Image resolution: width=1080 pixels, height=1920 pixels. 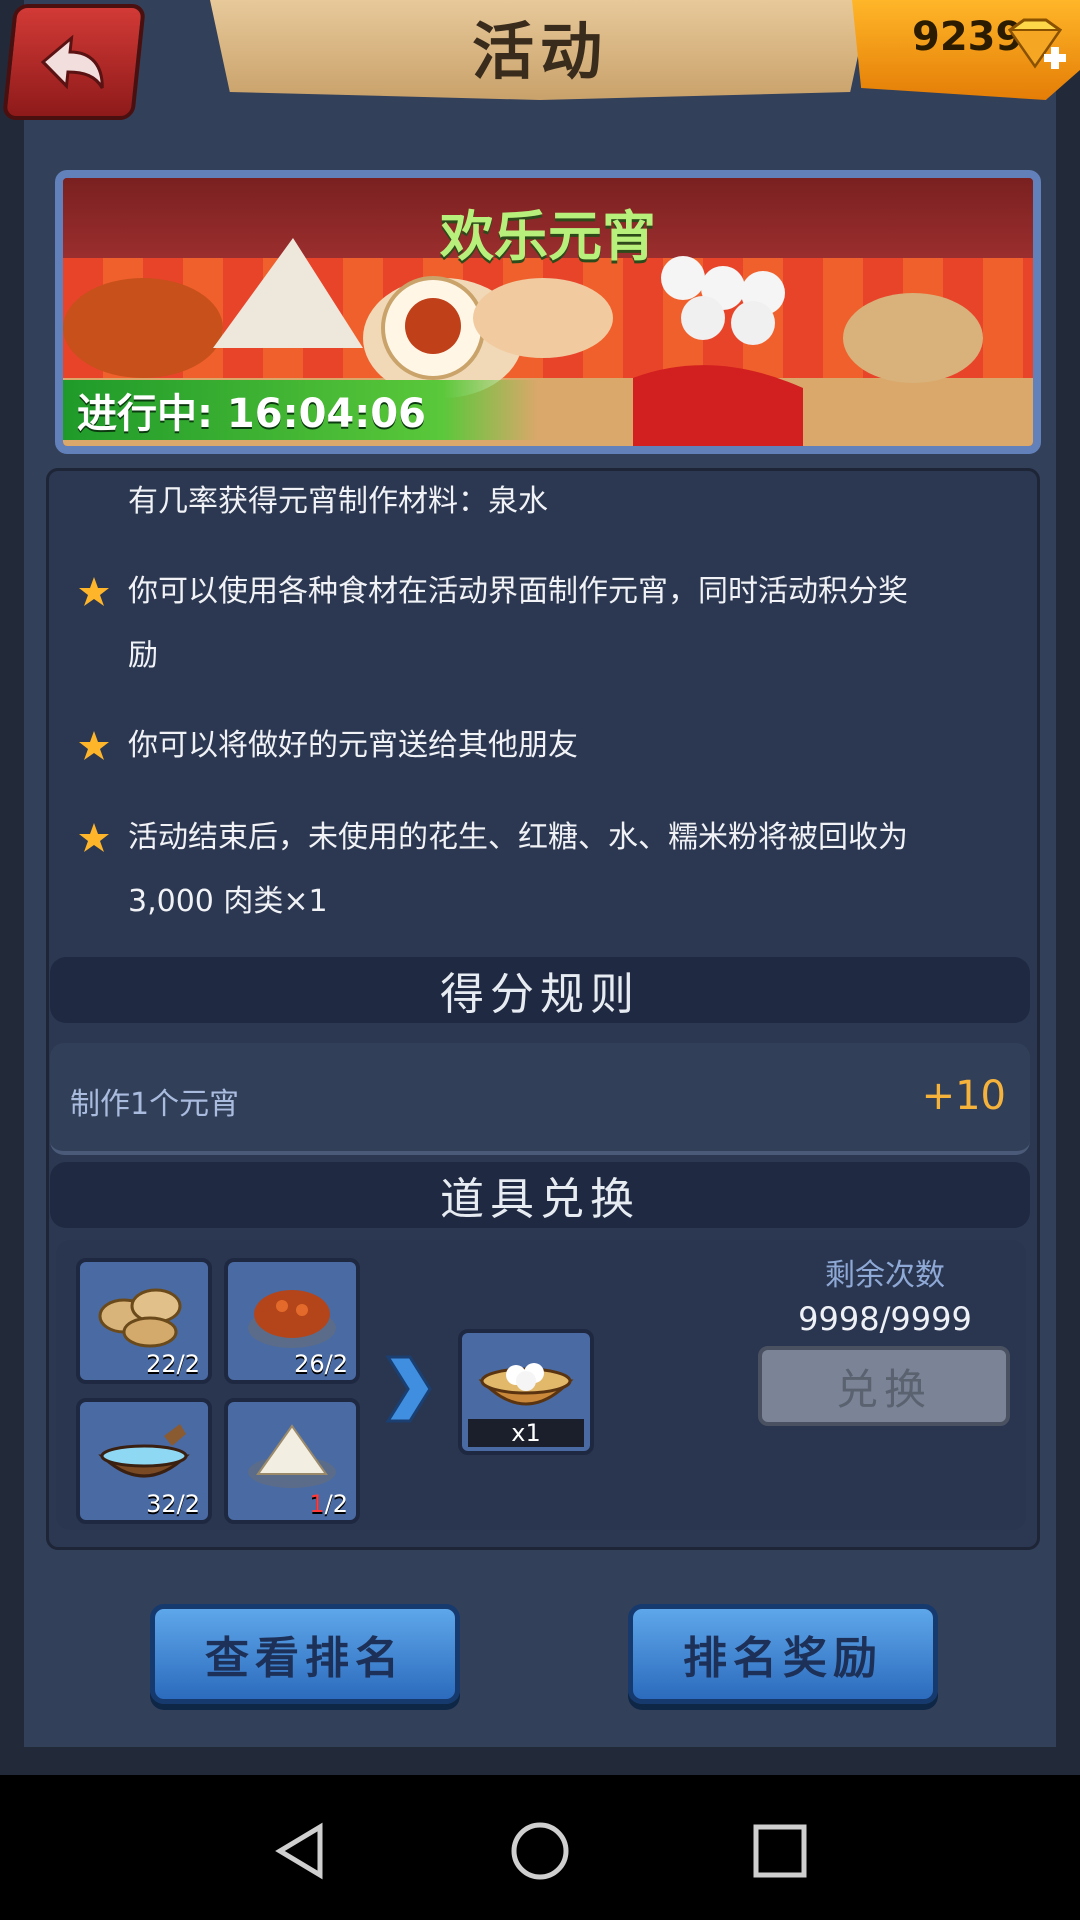 I want to click on ranking-reward-button: 排名奖励, so click(x=783, y=1654).